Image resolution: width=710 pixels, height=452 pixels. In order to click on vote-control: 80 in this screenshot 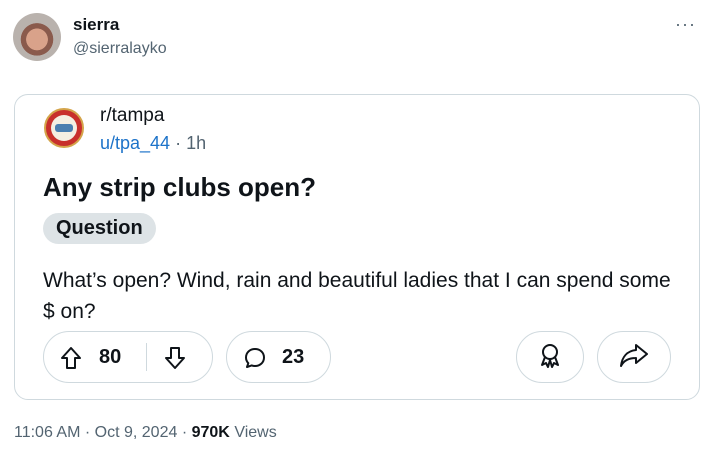, I will do `click(128, 357)`.